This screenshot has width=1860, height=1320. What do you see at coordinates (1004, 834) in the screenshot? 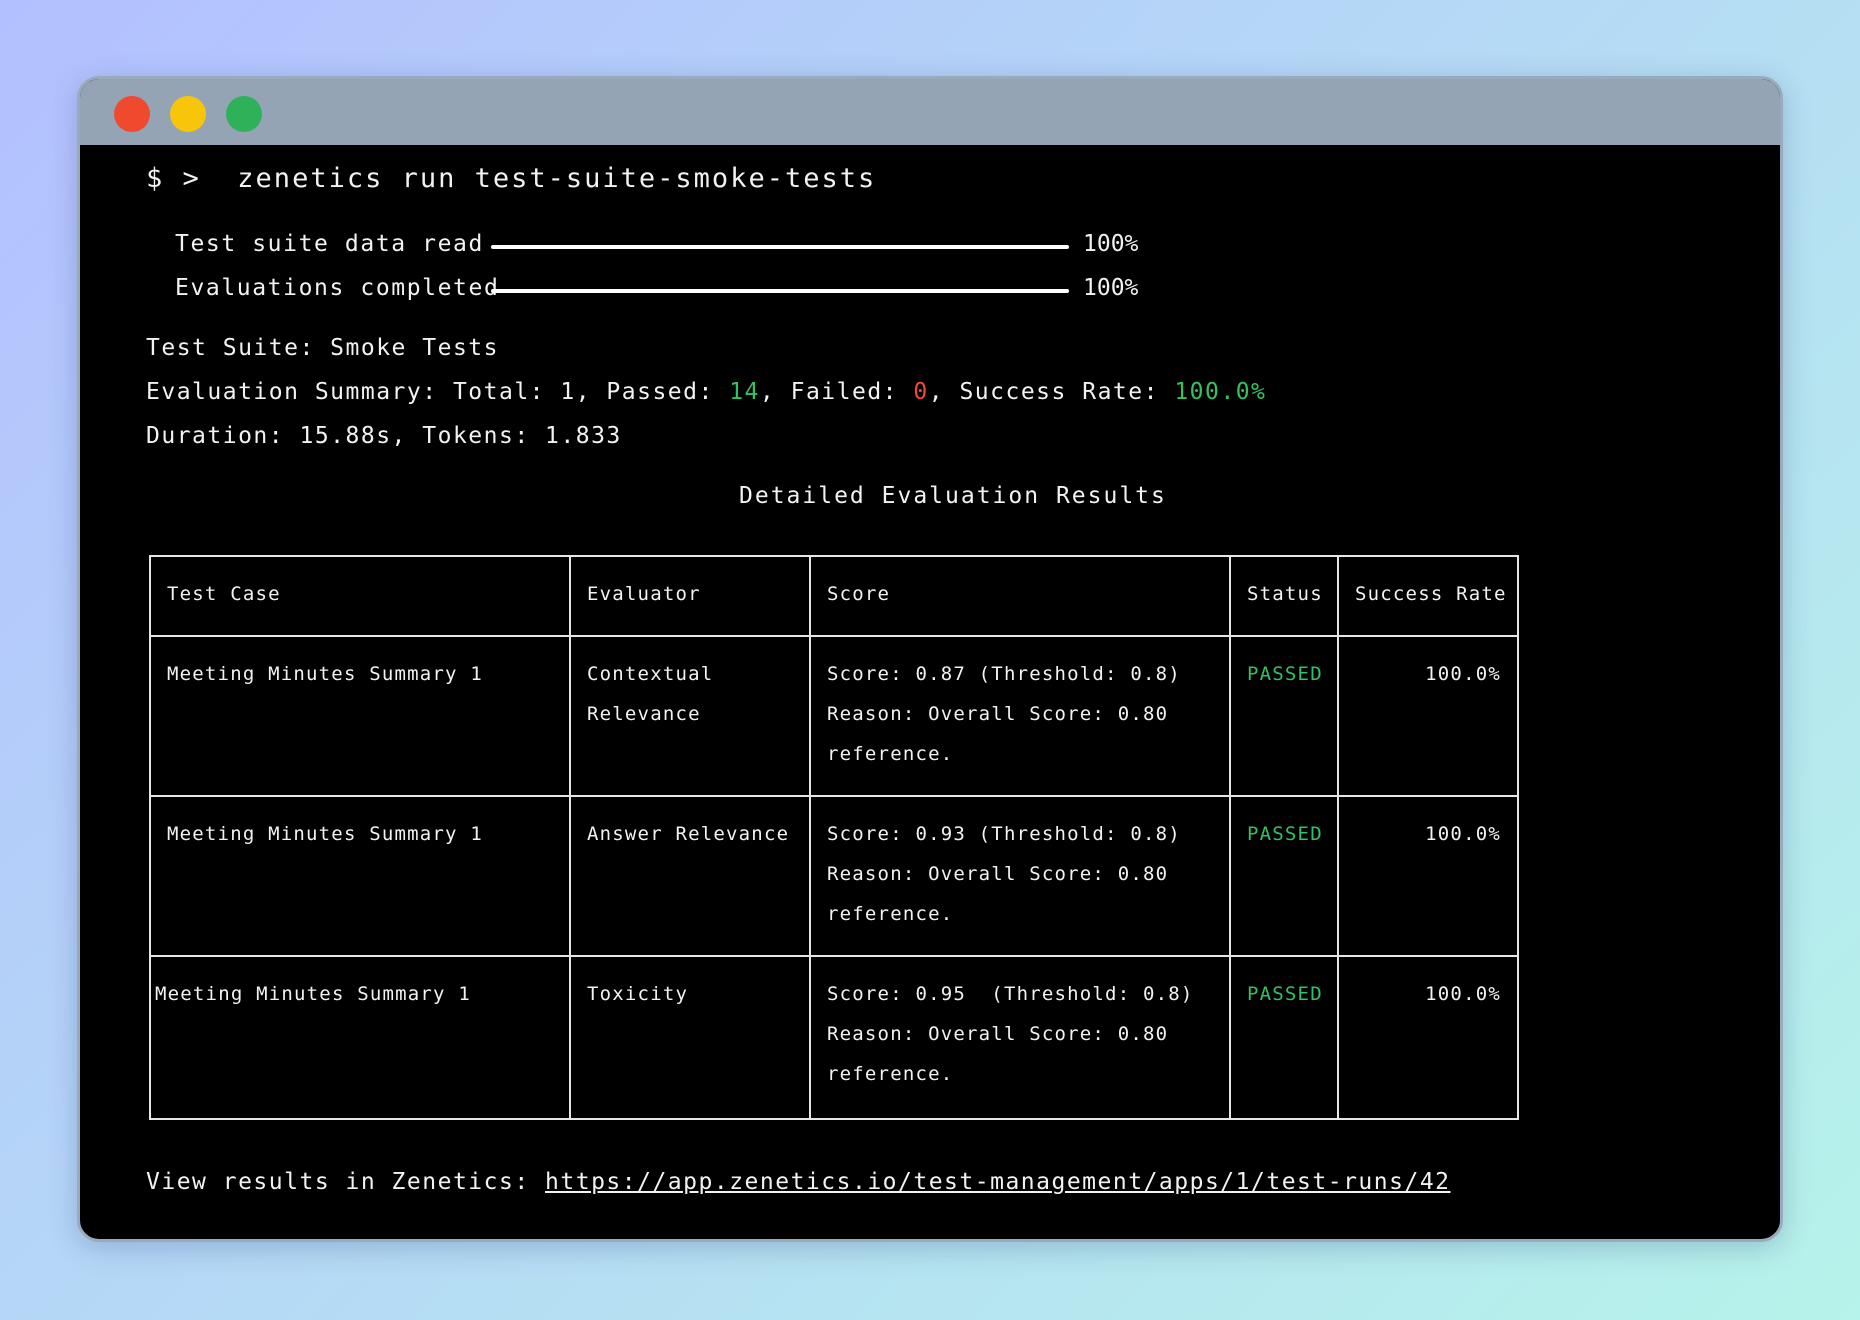
I see `cell-score-line: Score: 0.93 (Threshold: 0.8)` at bounding box center [1004, 834].